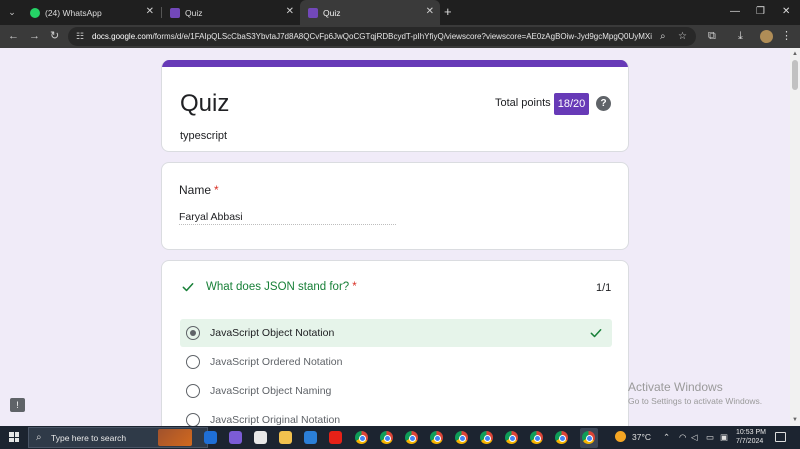 The width and height of the screenshot is (800, 449). What do you see at coordinates (694, 437) in the screenshot?
I see `volume-icon: ◁` at bounding box center [694, 437].